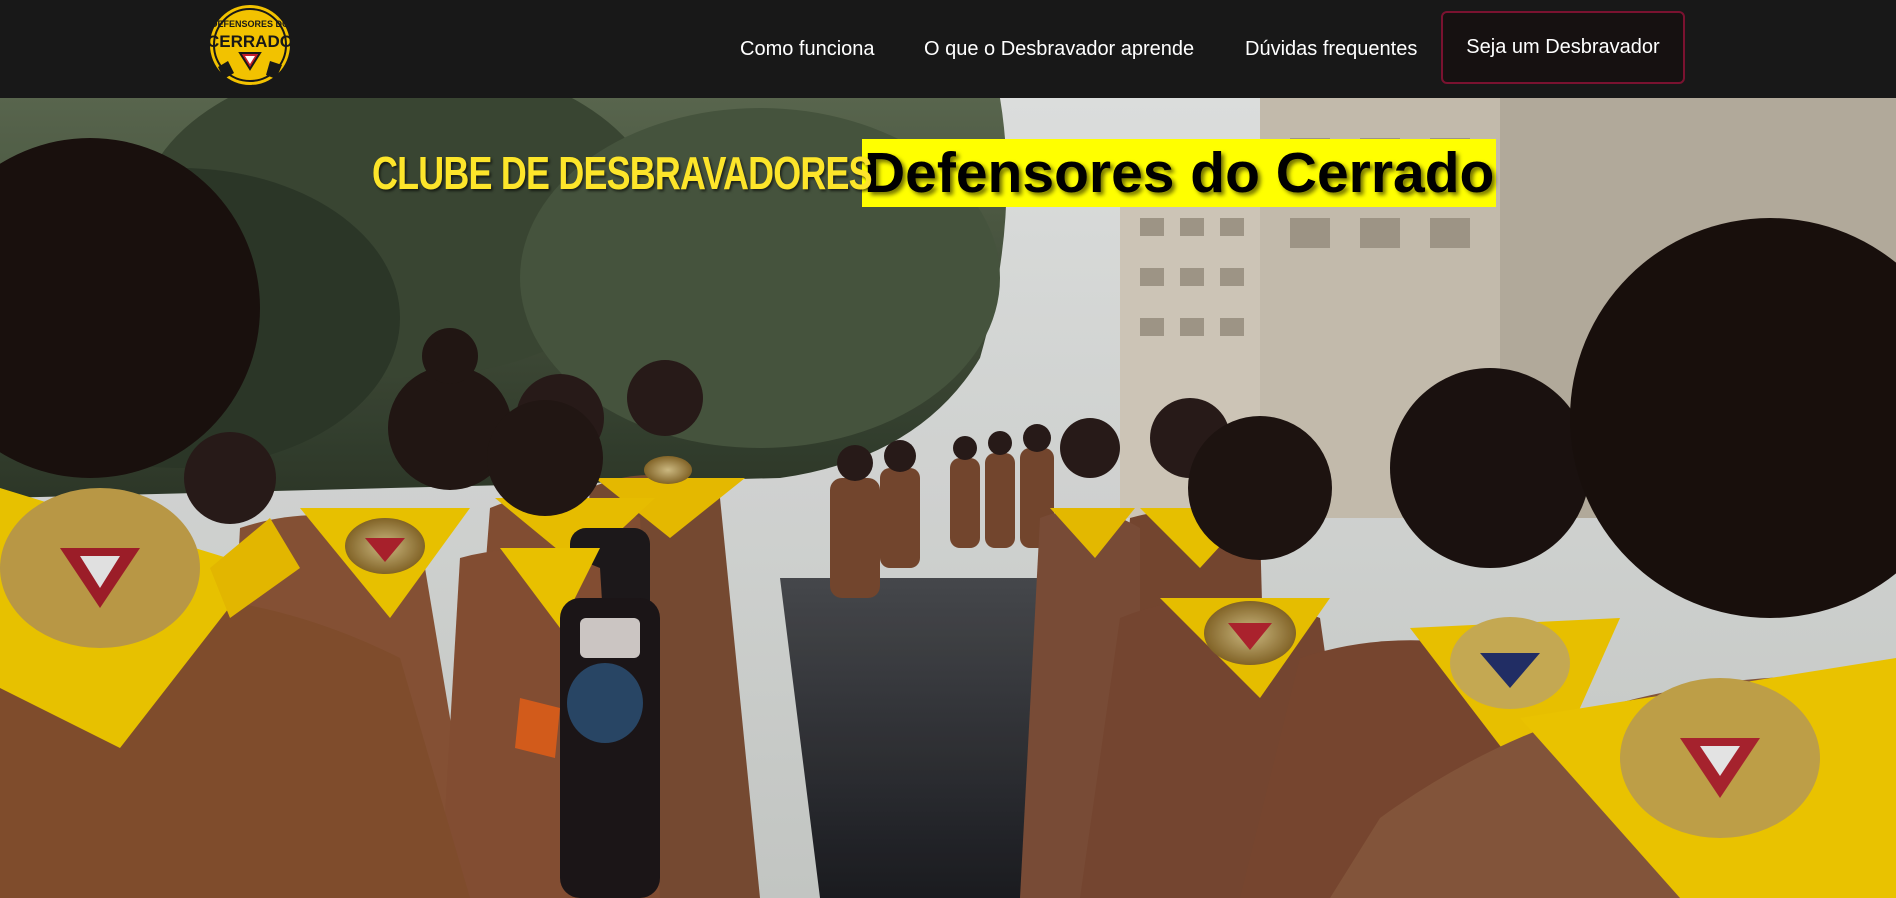 The image size is (1896, 898). Describe the element at coordinates (1563, 47) in the screenshot. I see `join-cta-button: Seja um Desbravador` at that location.